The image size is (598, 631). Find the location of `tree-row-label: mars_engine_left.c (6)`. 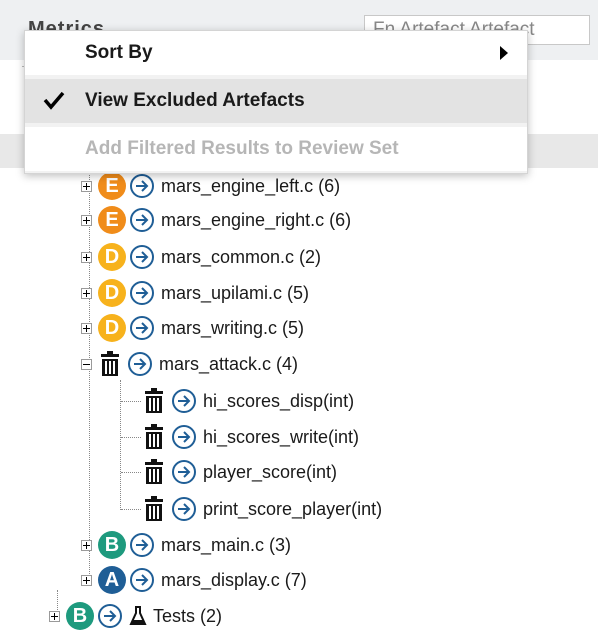

tree-row-label: mars_engine_left.c (6) is located at coordinates (251, 185).